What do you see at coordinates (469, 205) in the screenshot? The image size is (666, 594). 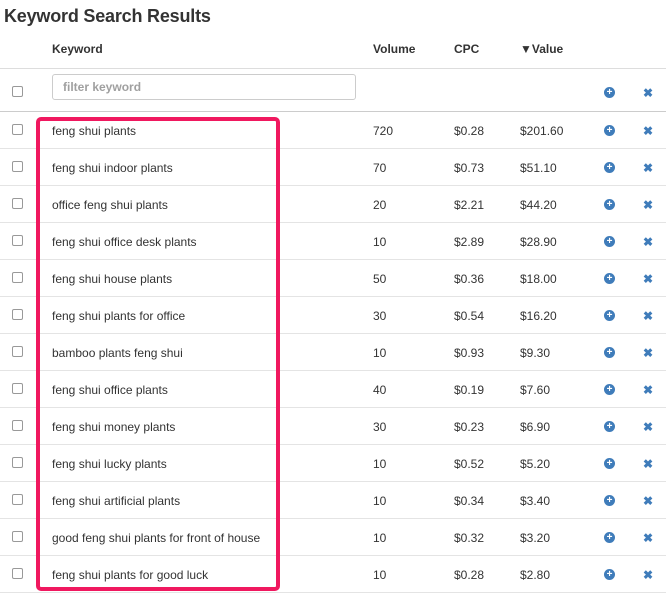 I see `cpc-cell: $2.21` at bounding box center [469, 205].